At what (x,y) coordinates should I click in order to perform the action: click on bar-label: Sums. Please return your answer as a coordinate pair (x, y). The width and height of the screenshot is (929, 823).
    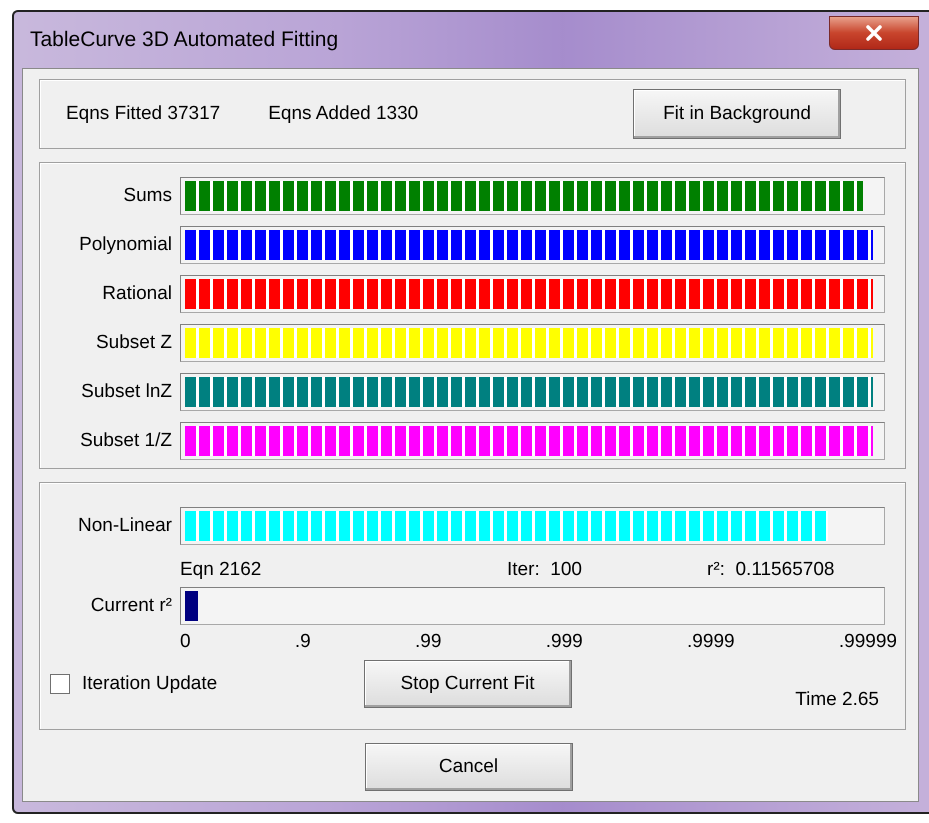
    Looking at the image, I should click on (147, 196).